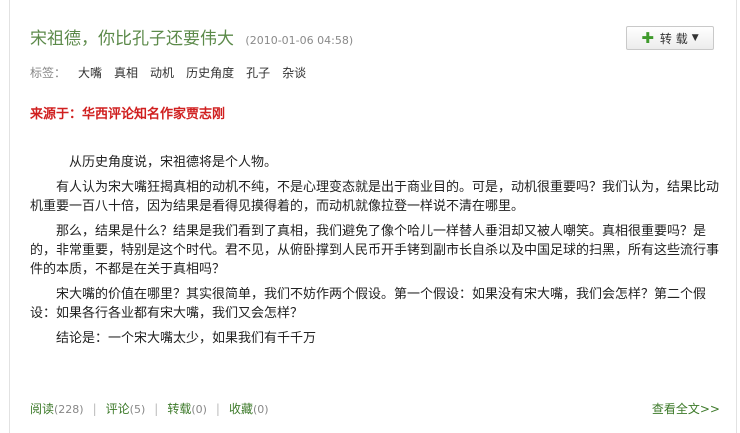  Describe the element at coordinates (736, 216) in the screenshot. I see `right-border` at that location.